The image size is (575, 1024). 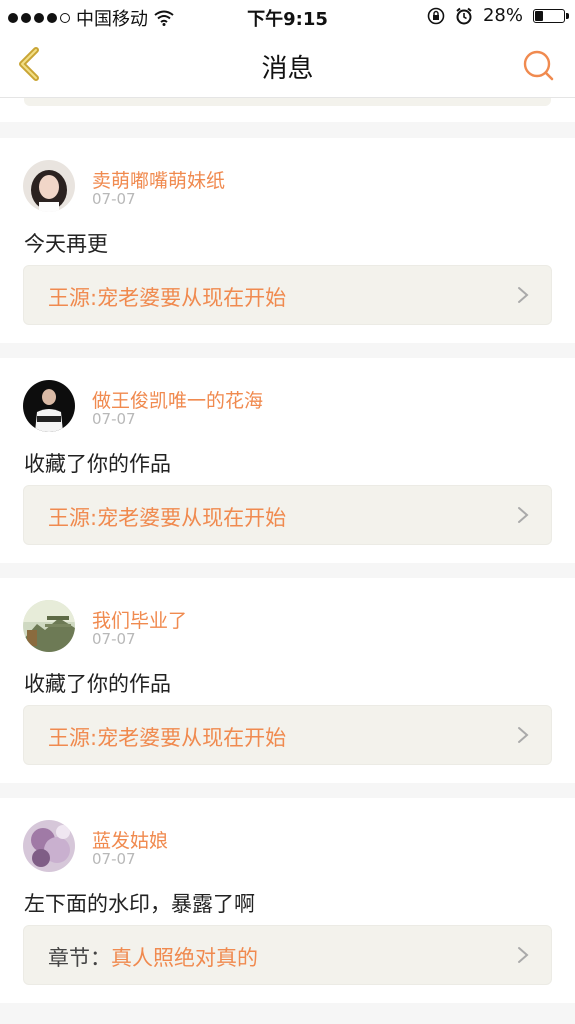 What do you see at coordinates (184, 958) in the screenshot?
I see `work-link-title: 真人照绝对真的` at bounding box center [184, 958].